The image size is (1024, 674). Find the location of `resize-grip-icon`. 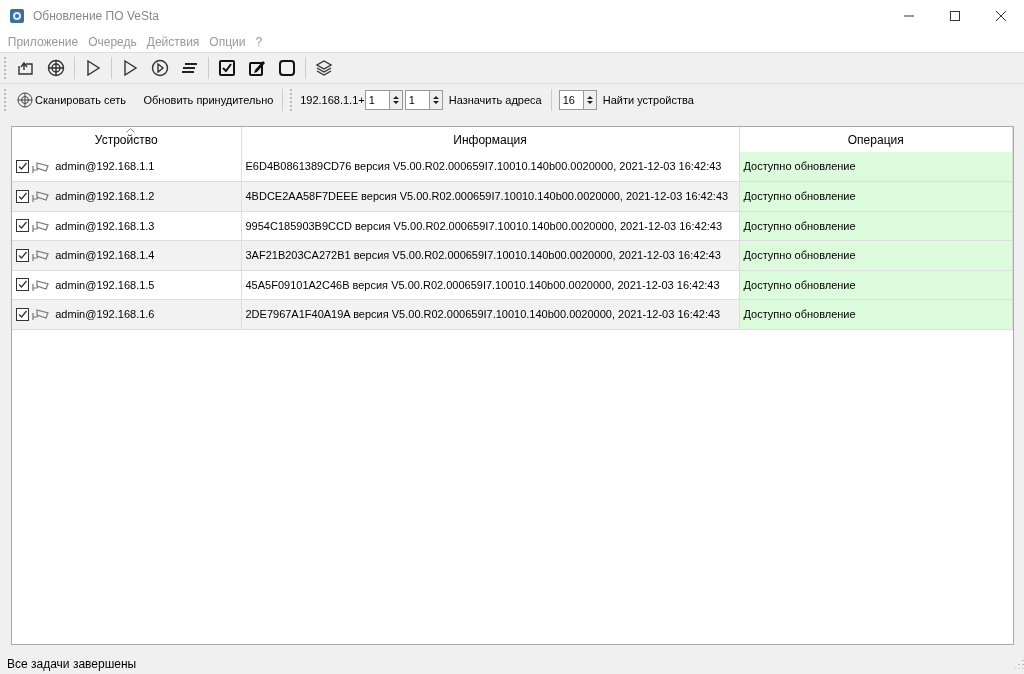

resize-grip-icon is located at coordinates (1019, 664).